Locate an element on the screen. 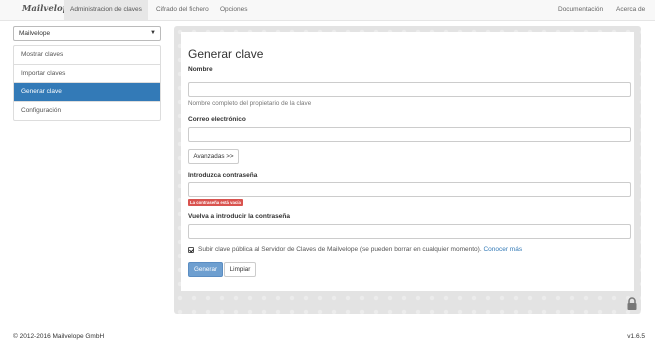  page-title: Generar clave is located at coordinates (226, 54).